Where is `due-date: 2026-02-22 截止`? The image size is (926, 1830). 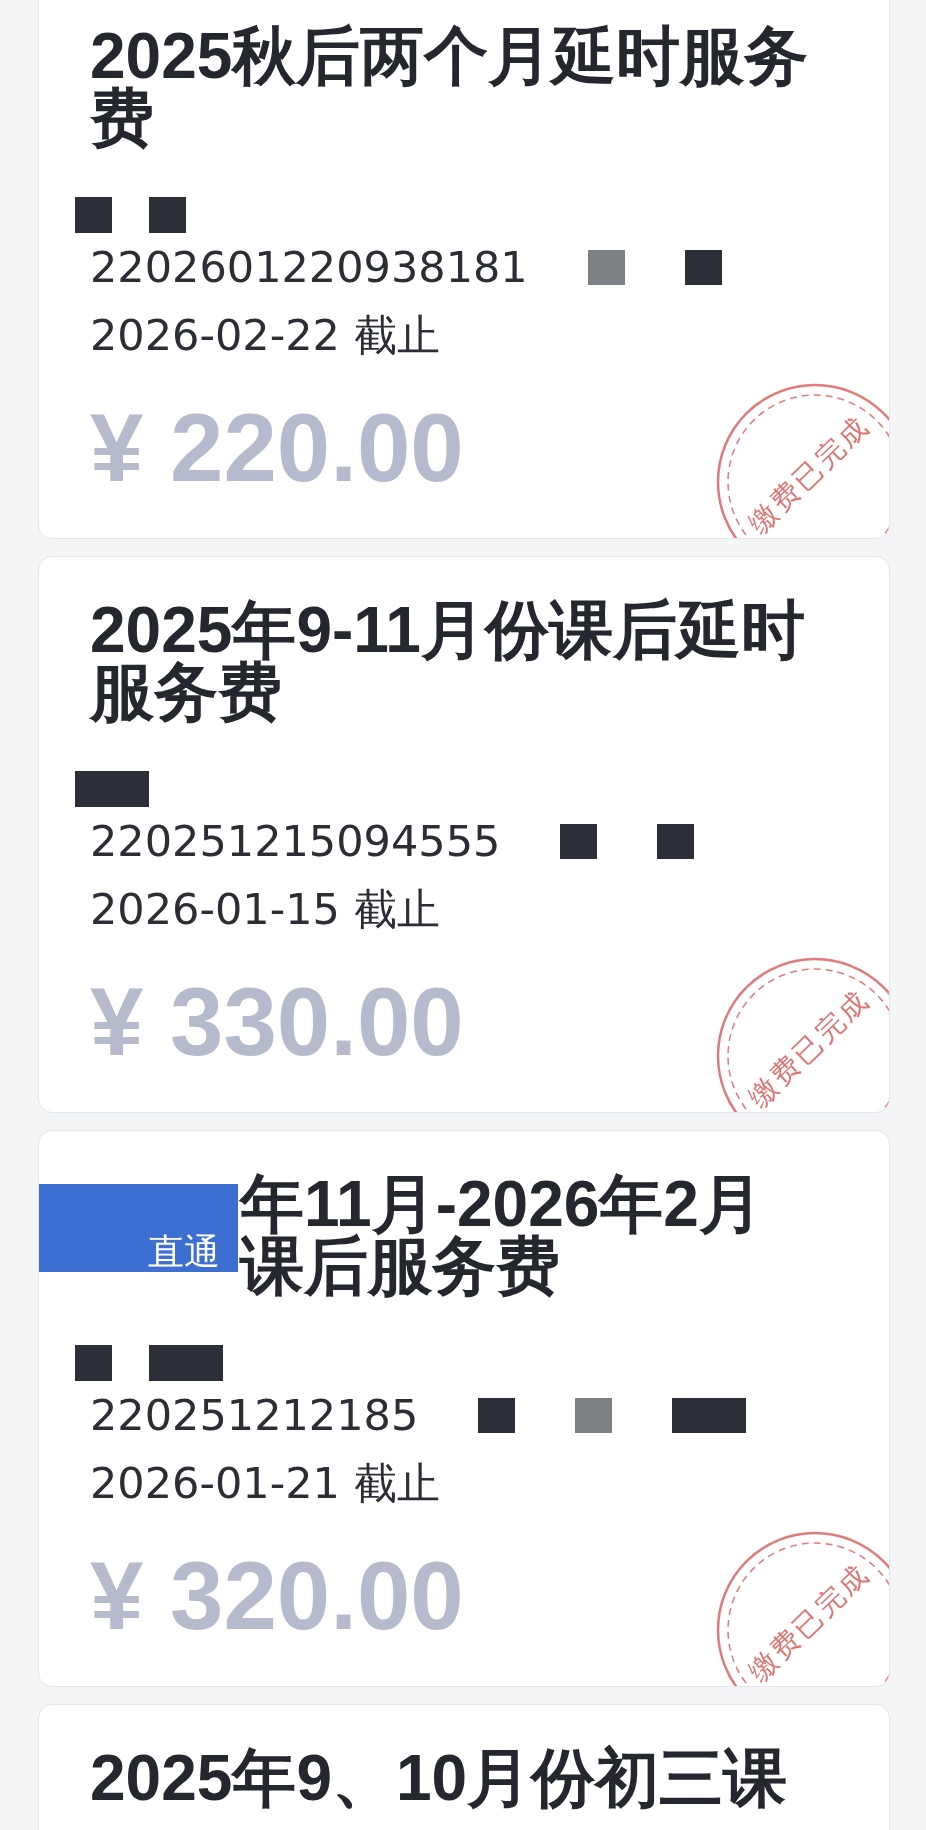 due-date: 2026-02-22 截止 is located at coordinates (265, 335).